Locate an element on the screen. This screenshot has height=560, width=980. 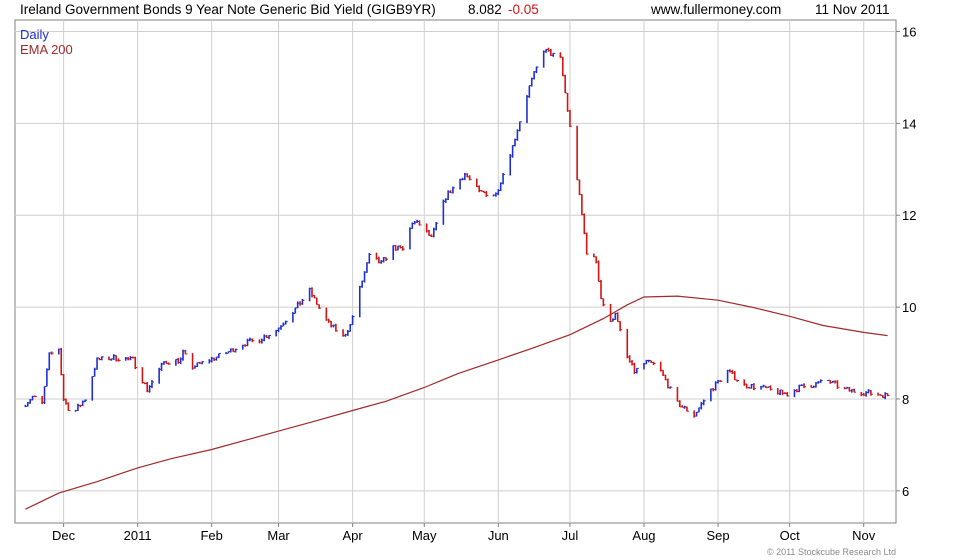
x-tick-label: 2011 is located at coordinates (138, 535).